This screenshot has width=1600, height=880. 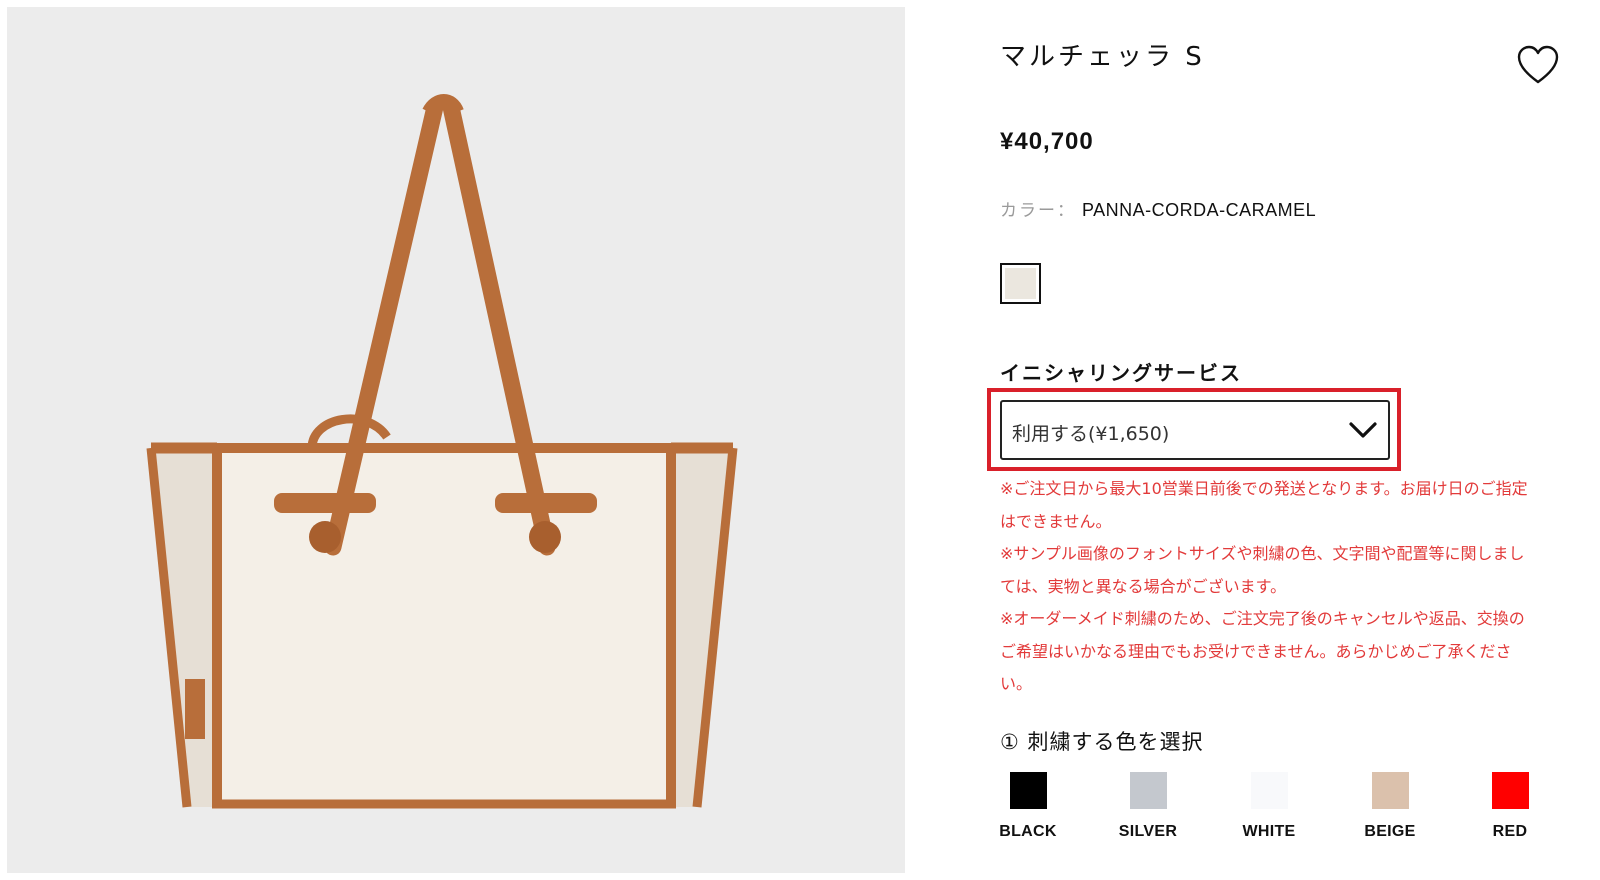 What do you see at coordinates (1028, 831) in the screenshot?
I see `option-label: BLACK` at bounding box center [1028, 831].